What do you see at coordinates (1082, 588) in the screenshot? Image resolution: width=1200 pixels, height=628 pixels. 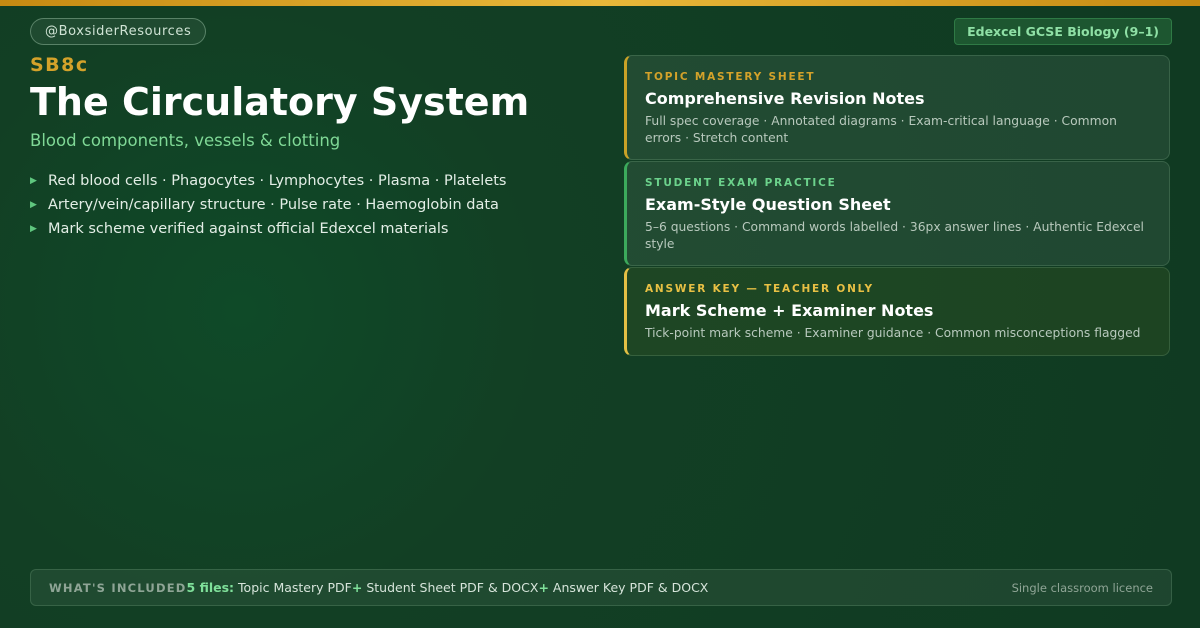 I see `licence-text: Single classroom licence` at bounding box center [1082, 588].